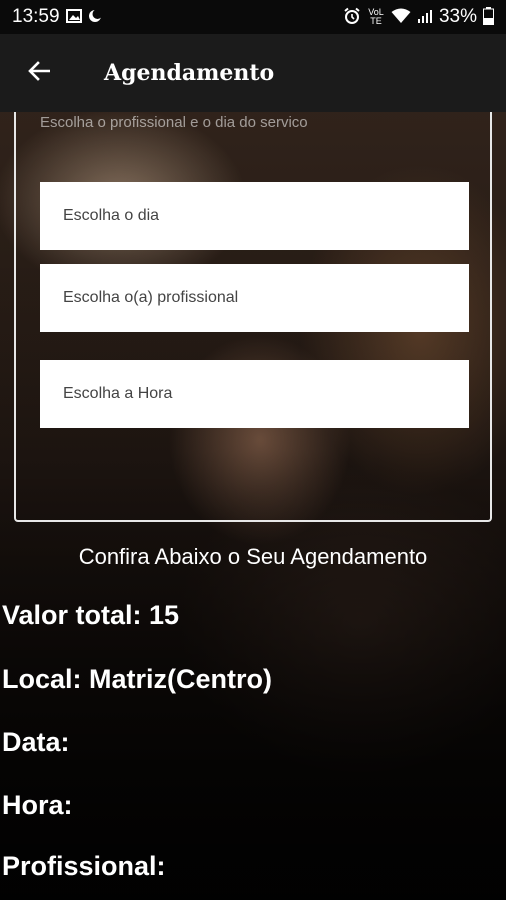  I want to click on arrow-left-icon, so click(39, 73).